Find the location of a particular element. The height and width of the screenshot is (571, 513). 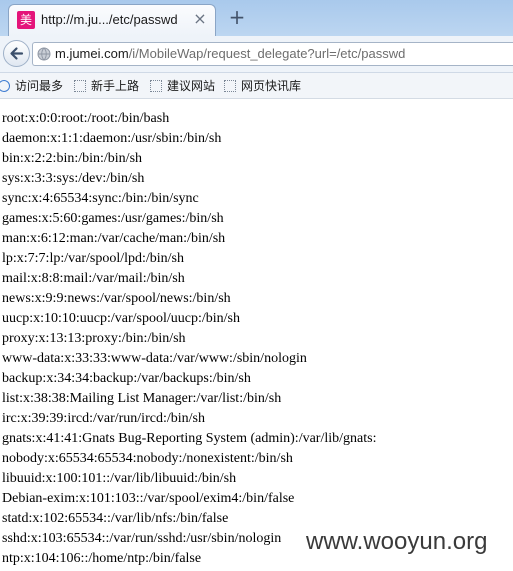

watermark: www.wooyun.org is located at coordinates (397, 541).